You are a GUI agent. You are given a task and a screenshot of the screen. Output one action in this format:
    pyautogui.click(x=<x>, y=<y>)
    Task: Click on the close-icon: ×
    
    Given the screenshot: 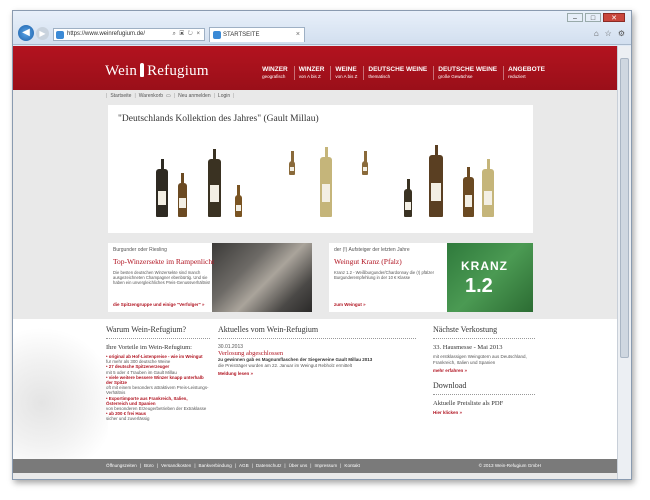 What is the action you would take?
    pyautogui.click(x=198, y=34)
    